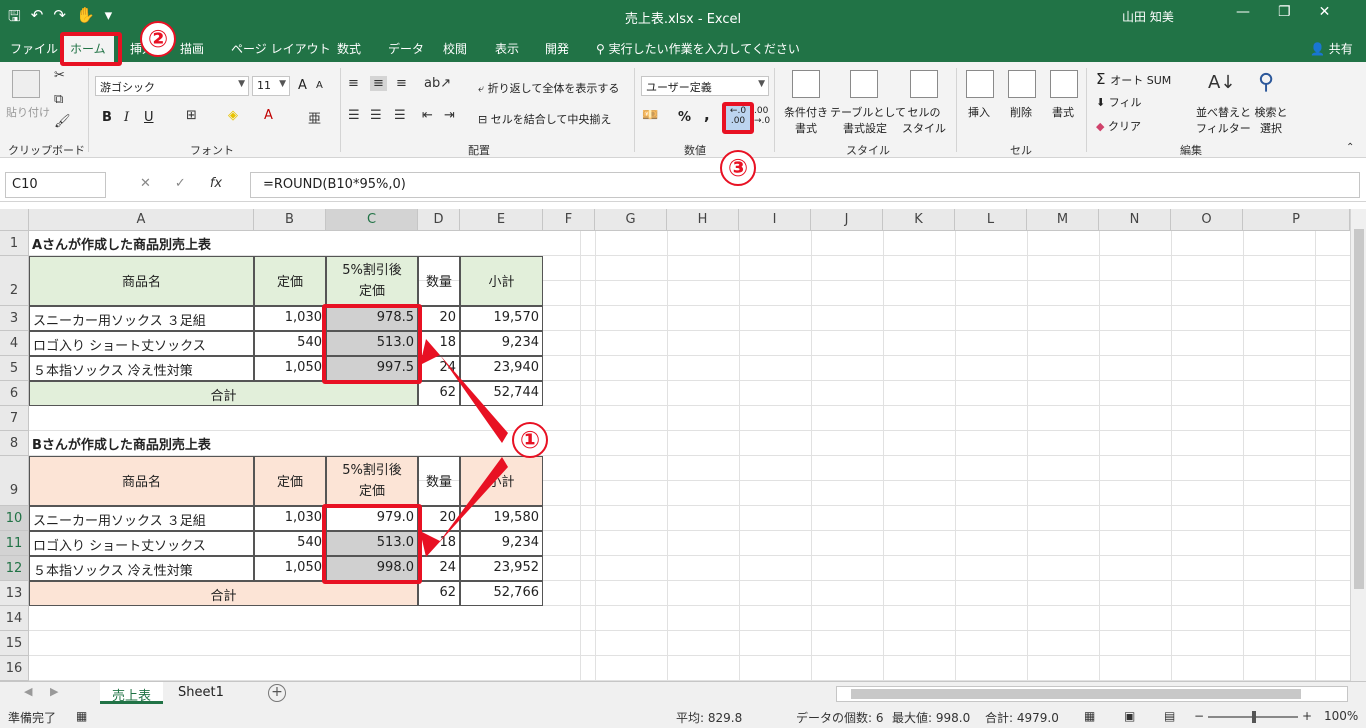  What do you see at coordinates (281, 48) in the screenshot?
I see `tab-page-layout: ページ レイアウト` at bounding box center [281, 48].